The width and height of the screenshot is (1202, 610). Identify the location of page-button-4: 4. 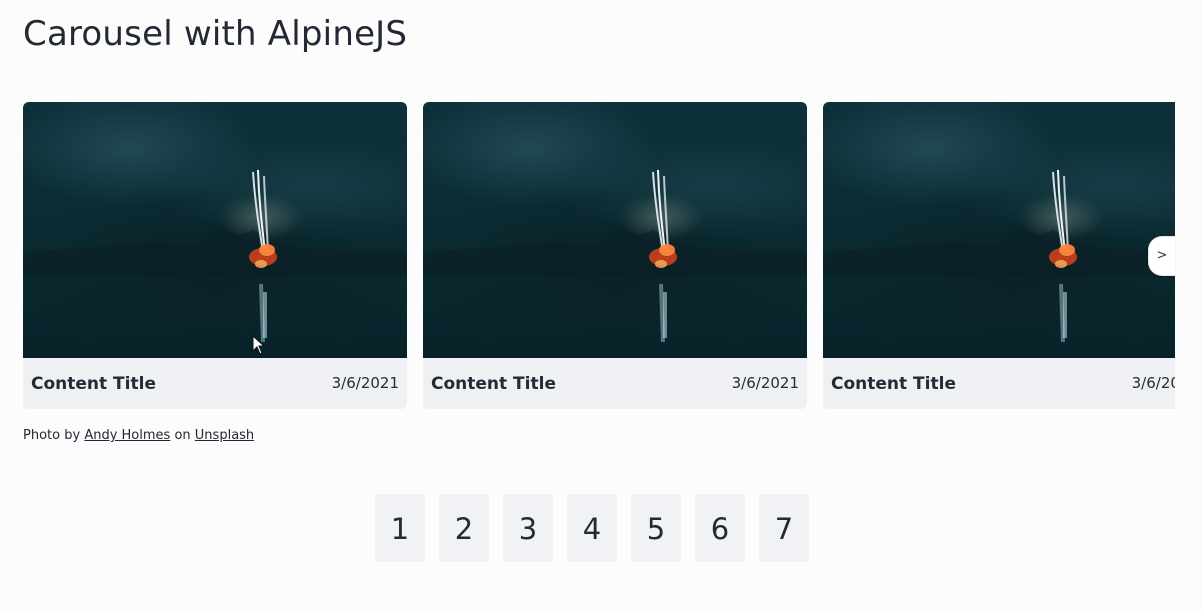
(592, 528).